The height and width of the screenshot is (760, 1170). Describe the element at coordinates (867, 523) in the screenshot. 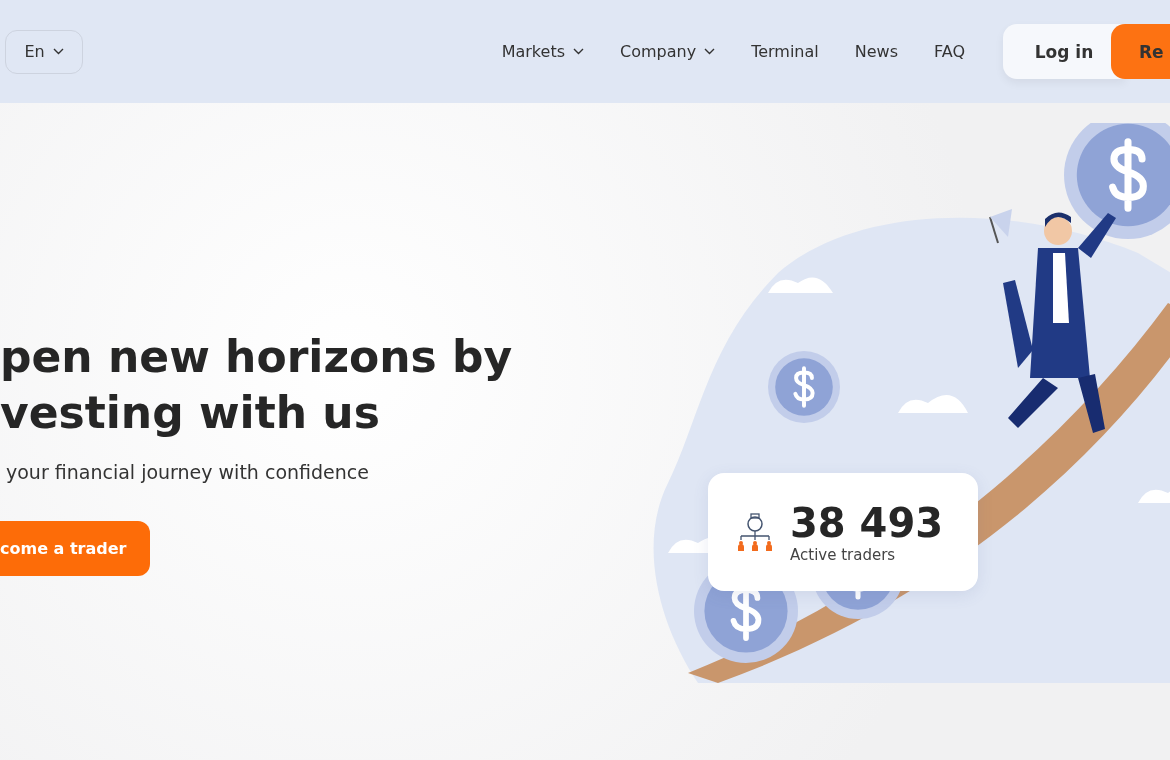

I see `trader-count: 38 493` at that location.